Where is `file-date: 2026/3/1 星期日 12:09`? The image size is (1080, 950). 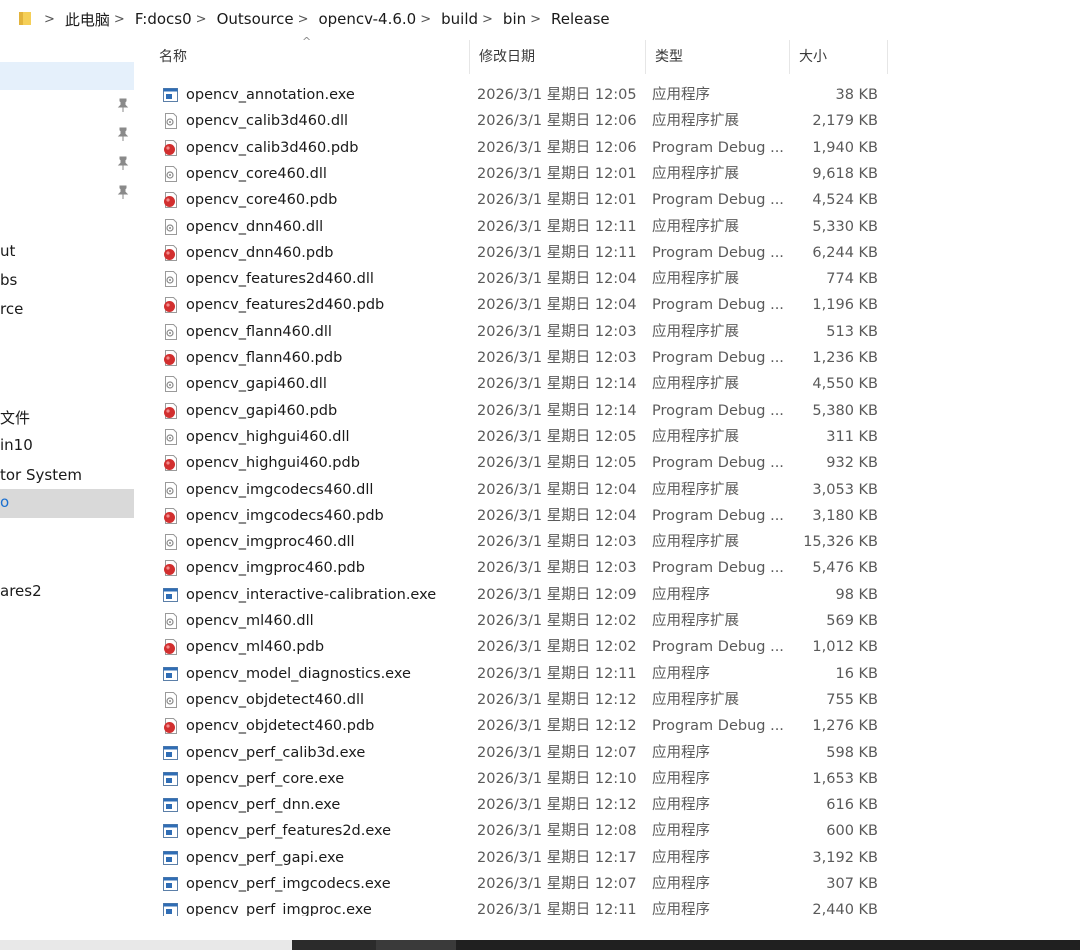
file-date: 2026/3/1 星期日 12:09 is located at coordinates (557, 594).